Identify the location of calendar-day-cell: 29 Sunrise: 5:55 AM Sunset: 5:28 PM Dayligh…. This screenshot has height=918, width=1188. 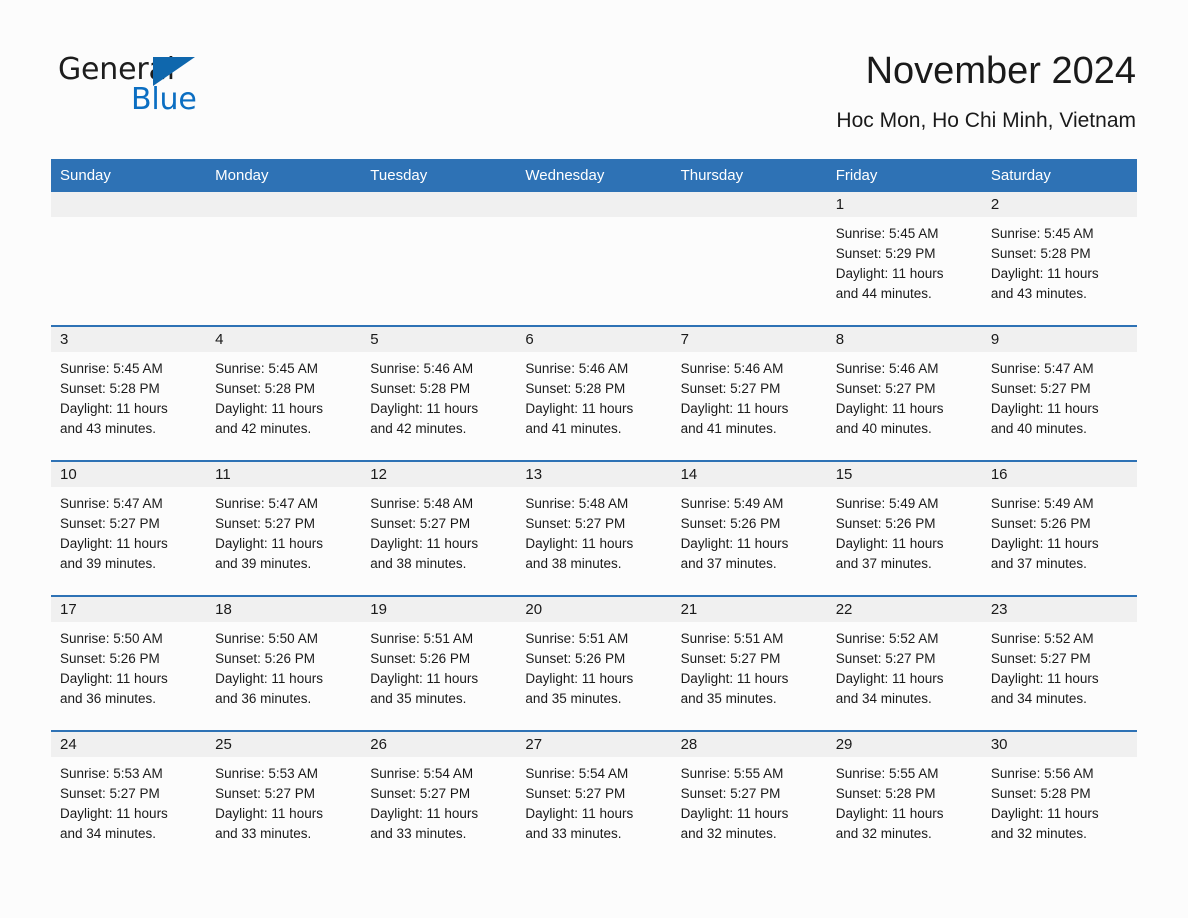
(904, 797).